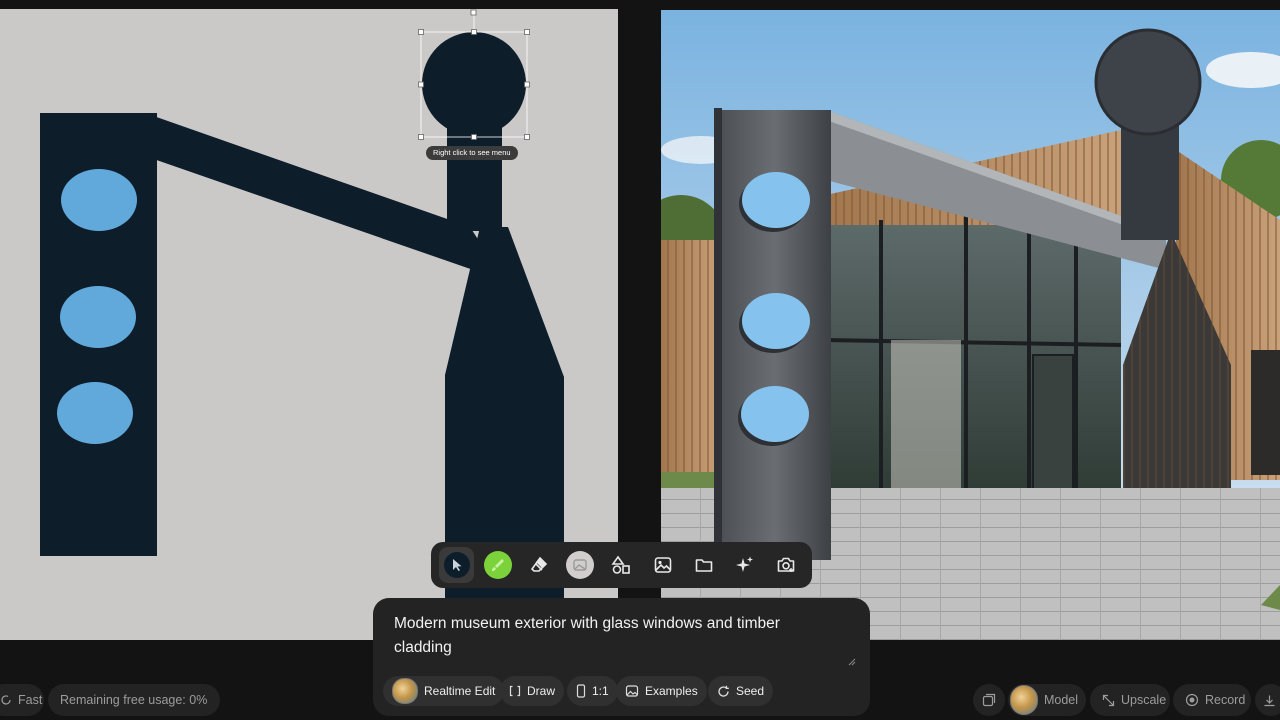 The image size is (1280, 720). I want to click on examples-button: Examples, so click(661, 691).